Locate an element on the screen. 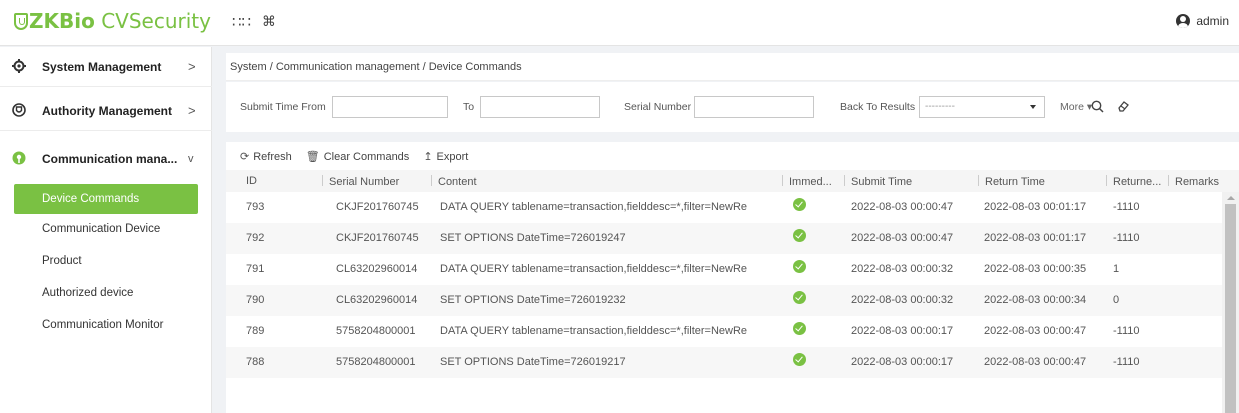  sidebar-item-authorized-device: Authorized device is located at coordinates (106, 293).